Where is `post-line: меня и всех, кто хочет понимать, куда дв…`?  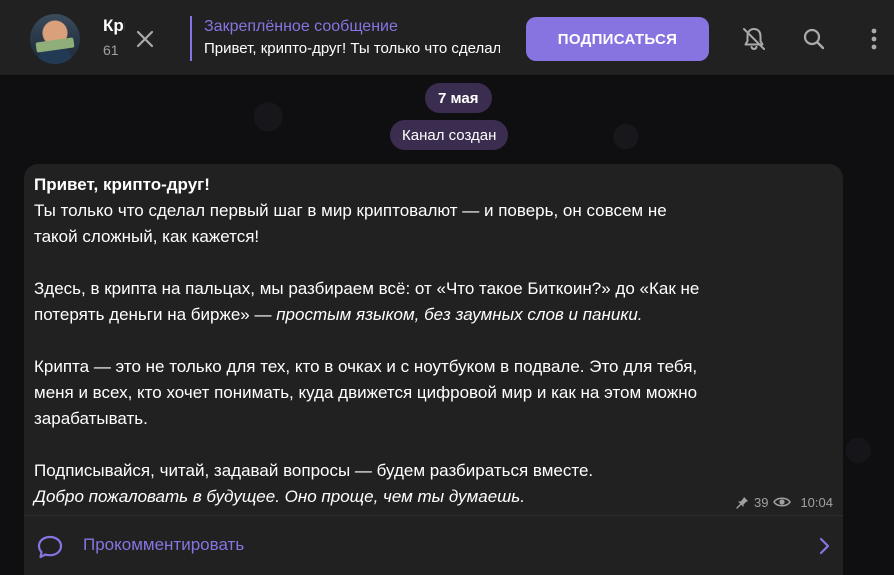 post-line: меня и всех, кто хочет понимать, куда дв… is located at coordinates (366, 392).